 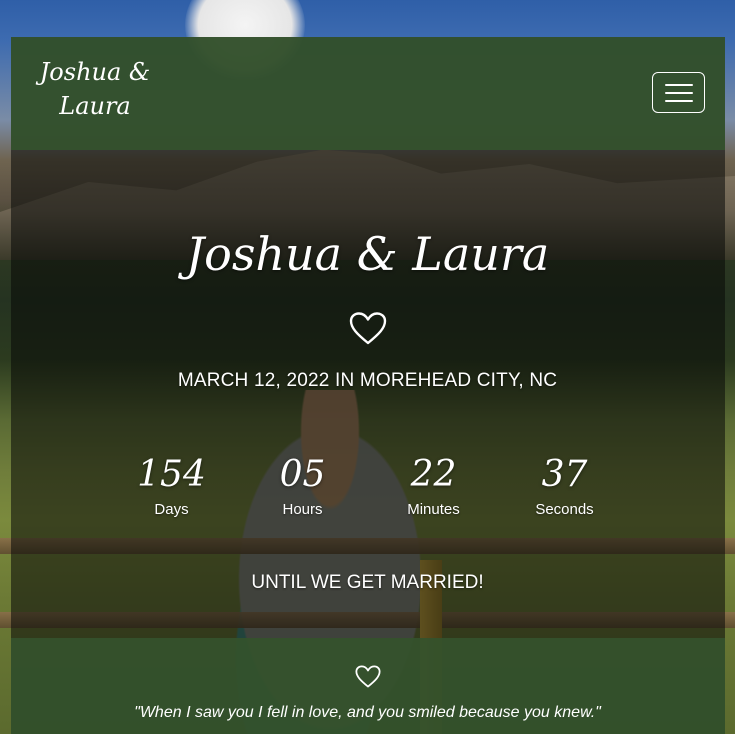 What do you see at coordinates (302, 474) in the screenshot?
I see `countdown-value: 05` at bounding box center [302, 474].